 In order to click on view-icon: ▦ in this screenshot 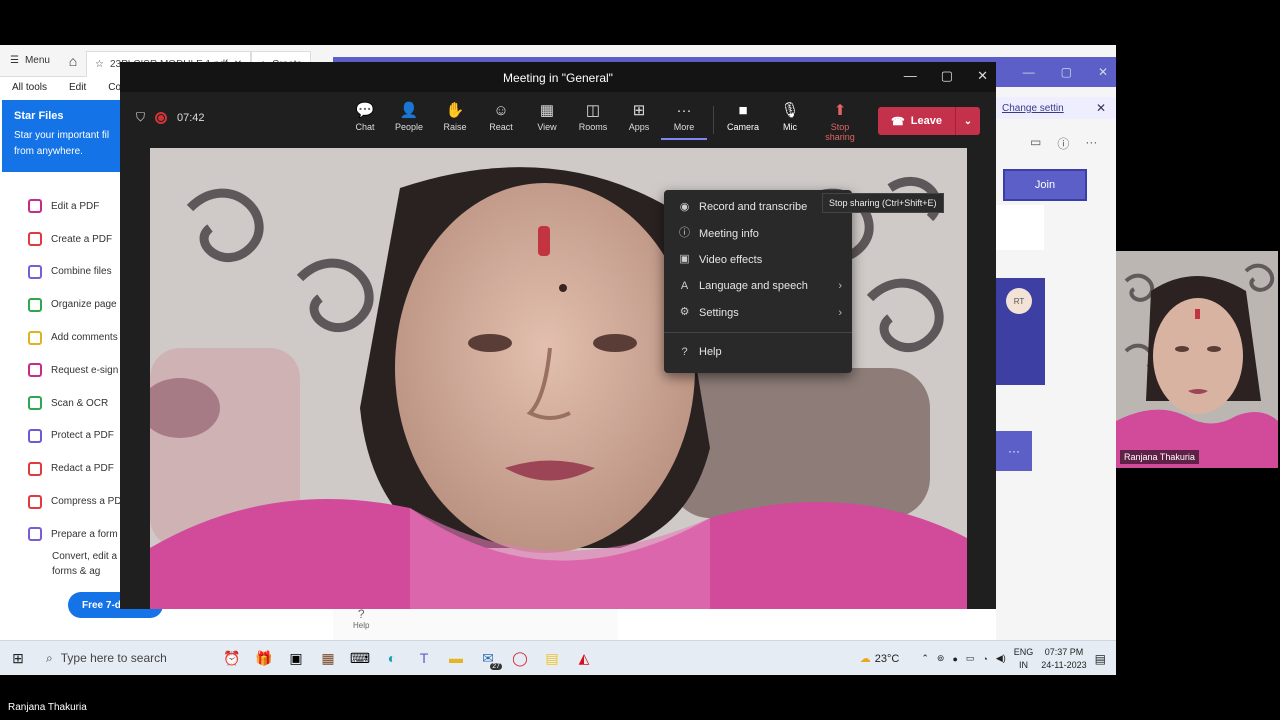, I will do `click(547, 110)`.